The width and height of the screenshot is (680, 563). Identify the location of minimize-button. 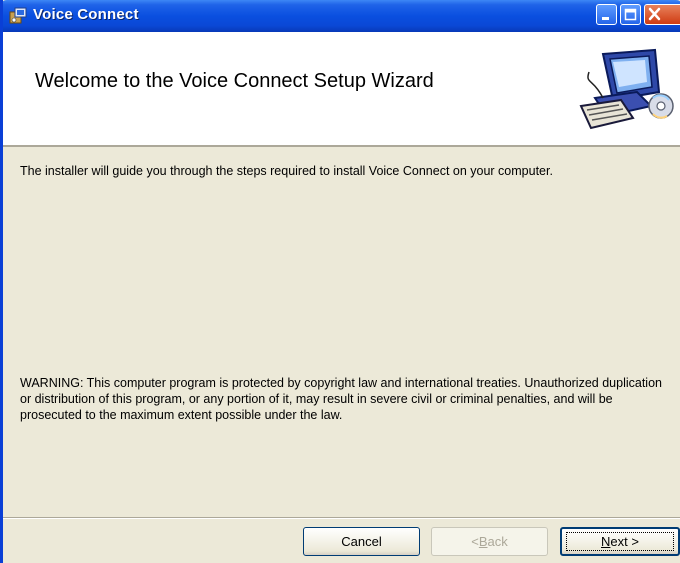
(606, 14).